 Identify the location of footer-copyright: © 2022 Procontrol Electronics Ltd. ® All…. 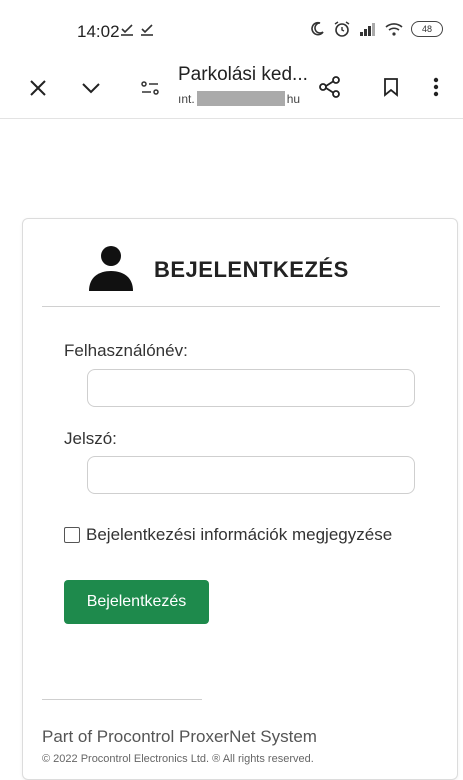
(178, 759).